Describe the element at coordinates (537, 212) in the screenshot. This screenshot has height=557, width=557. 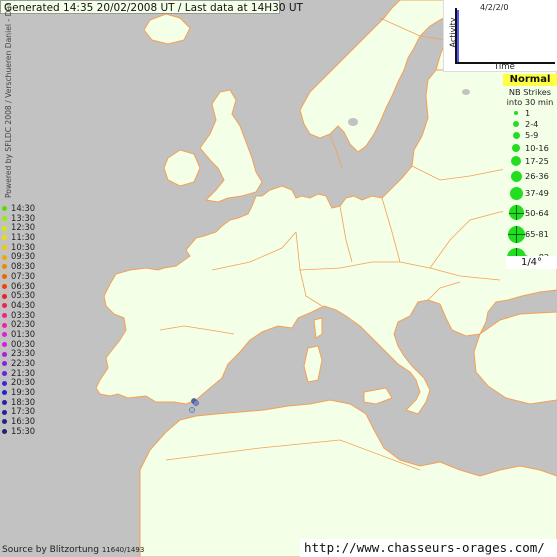
I see `strike-count-label: 50-64` at that location.